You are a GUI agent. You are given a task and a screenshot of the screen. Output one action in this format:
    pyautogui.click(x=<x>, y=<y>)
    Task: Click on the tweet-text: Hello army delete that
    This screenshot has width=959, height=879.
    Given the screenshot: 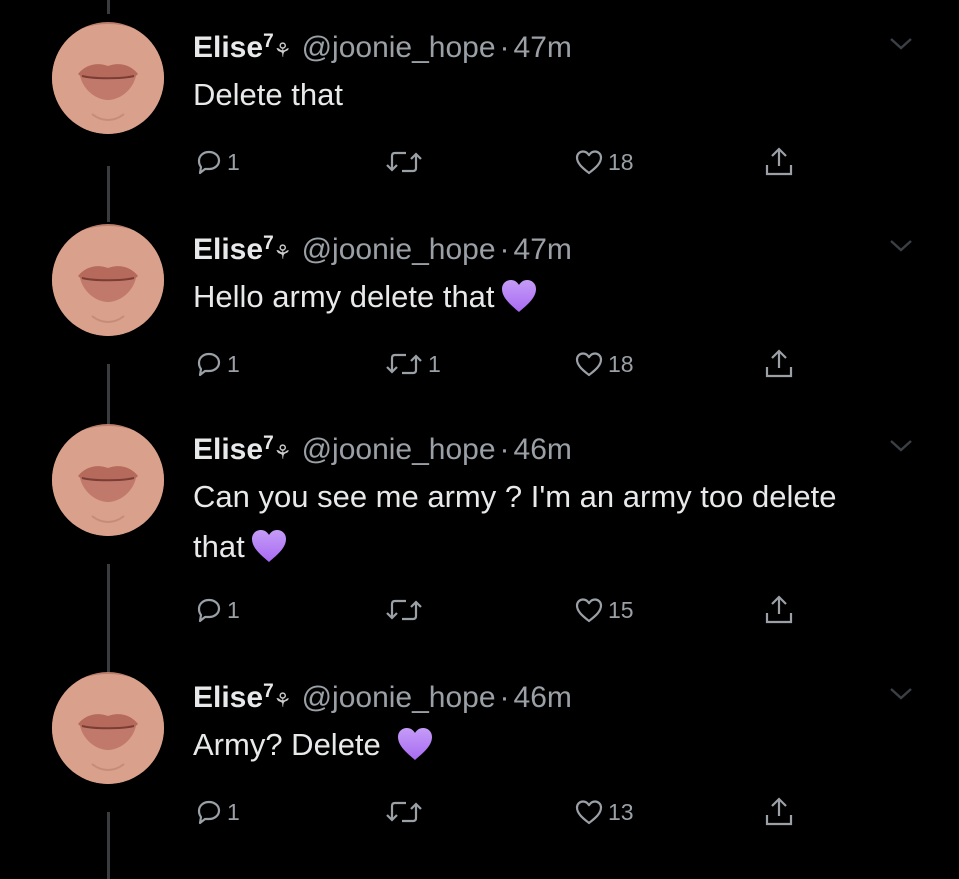 What is the action you would take?
    pyautogui.click(x=543, y=301)
    